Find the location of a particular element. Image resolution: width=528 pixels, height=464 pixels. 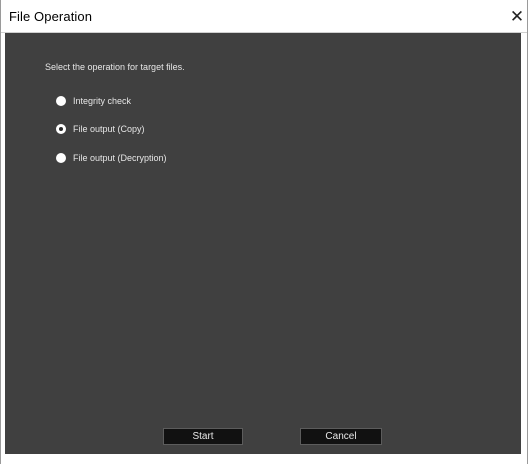

radio-integrity-check: Integrity check is located at coordinates (93, 101).